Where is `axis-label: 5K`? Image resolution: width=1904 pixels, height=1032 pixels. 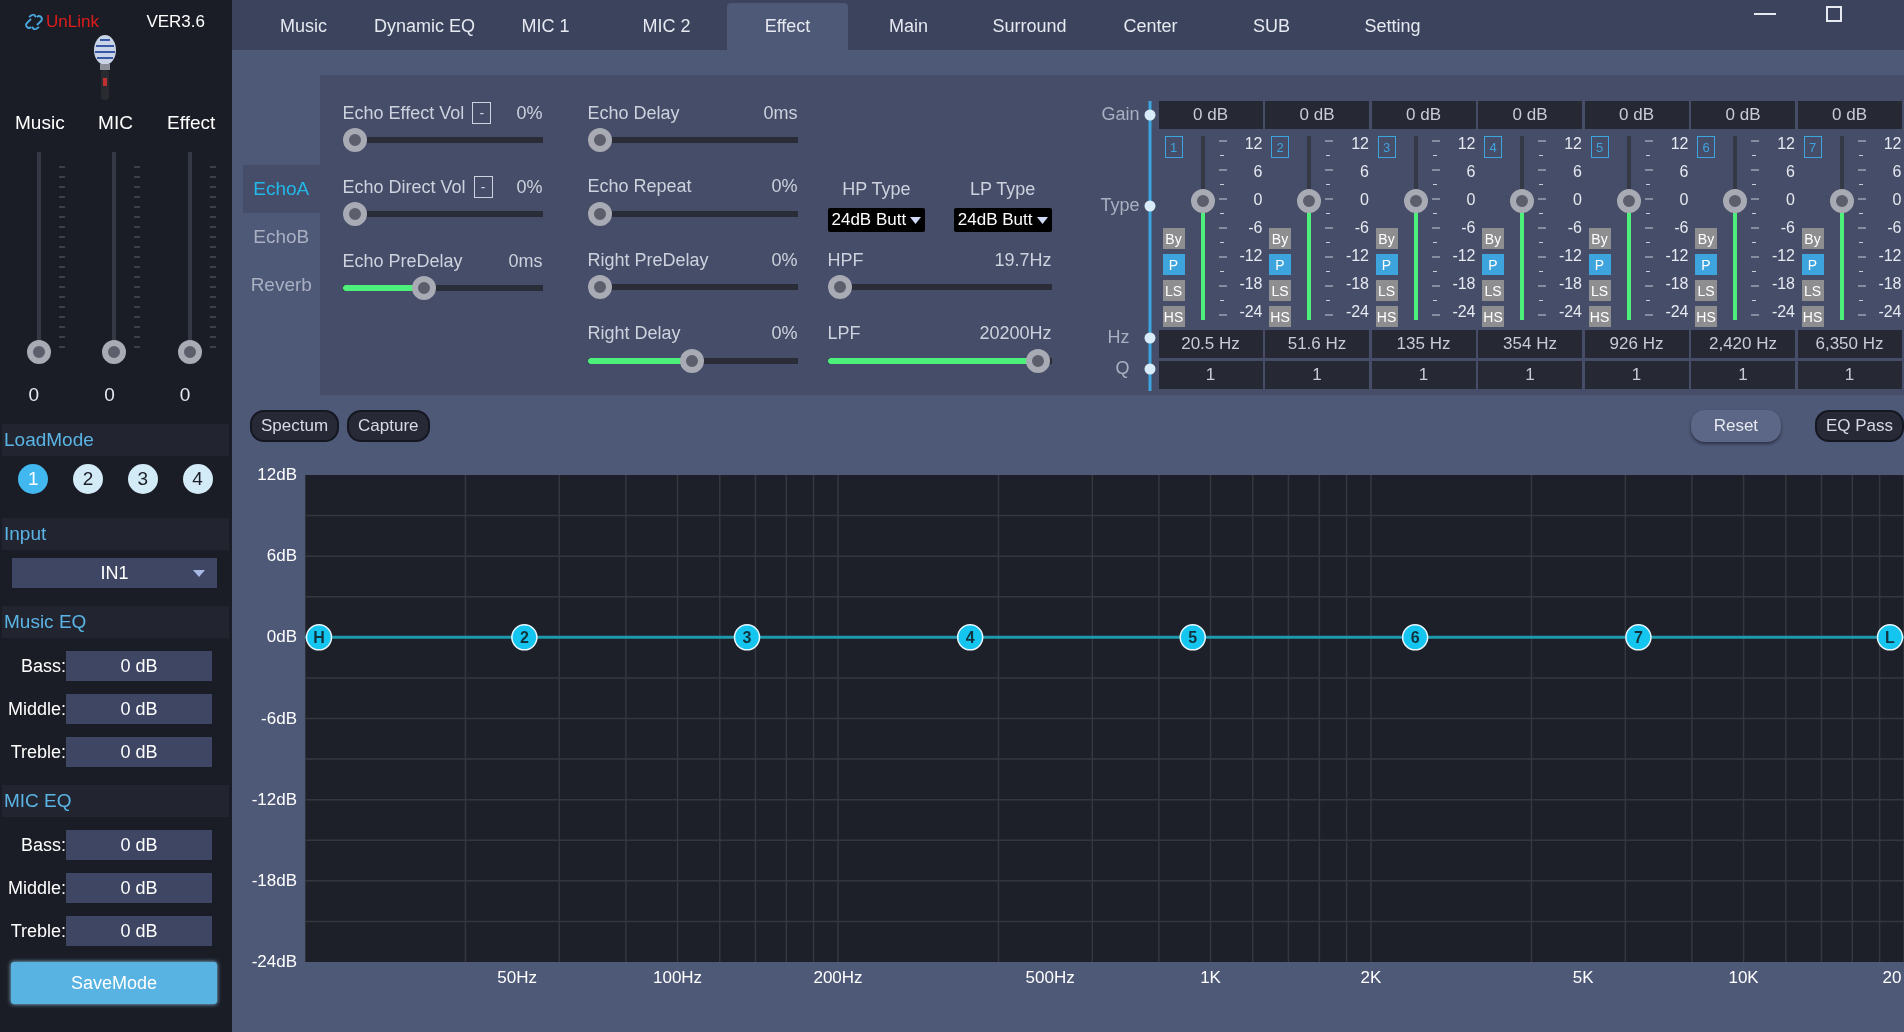
axis-label: 5K is located at coordinates (1583, 978).